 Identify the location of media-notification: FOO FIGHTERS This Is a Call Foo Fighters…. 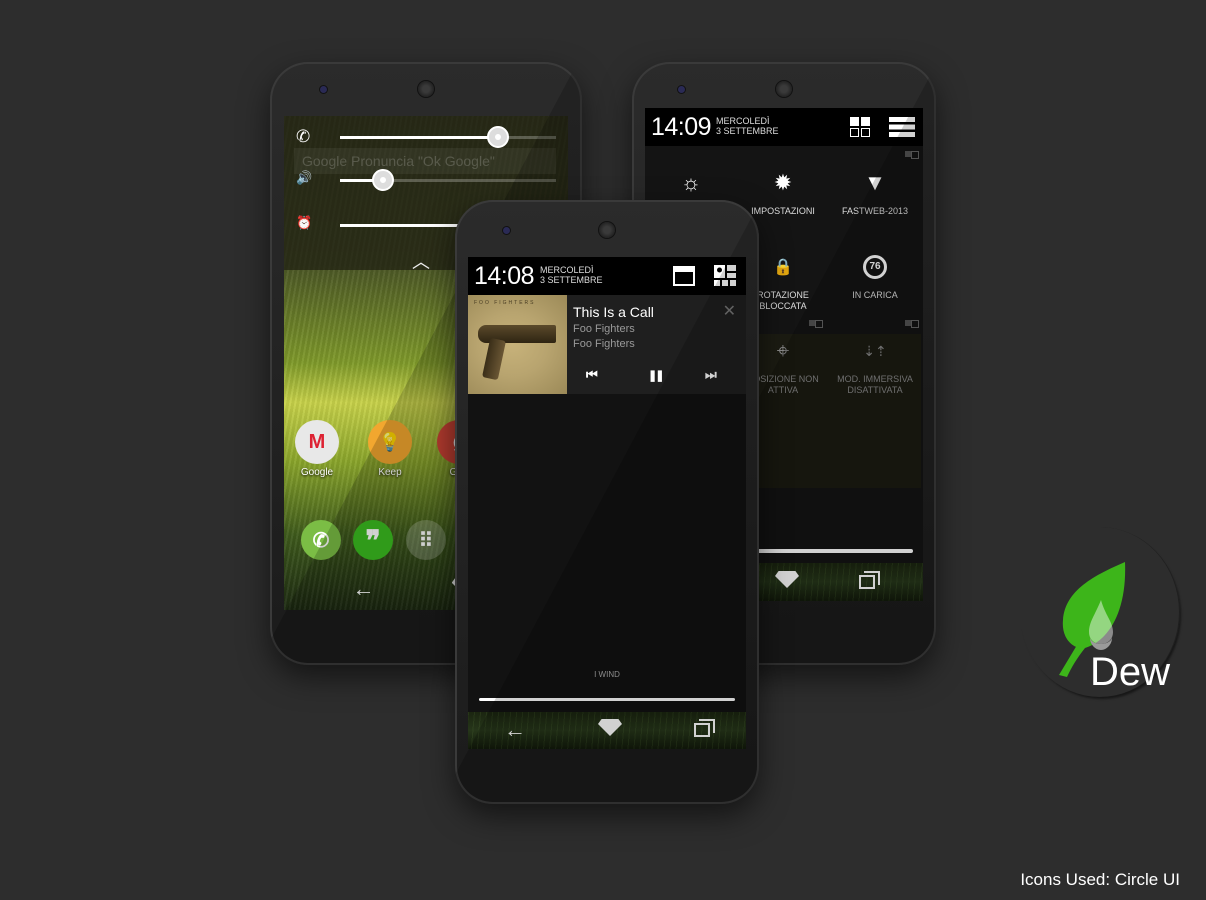
(607, 344).